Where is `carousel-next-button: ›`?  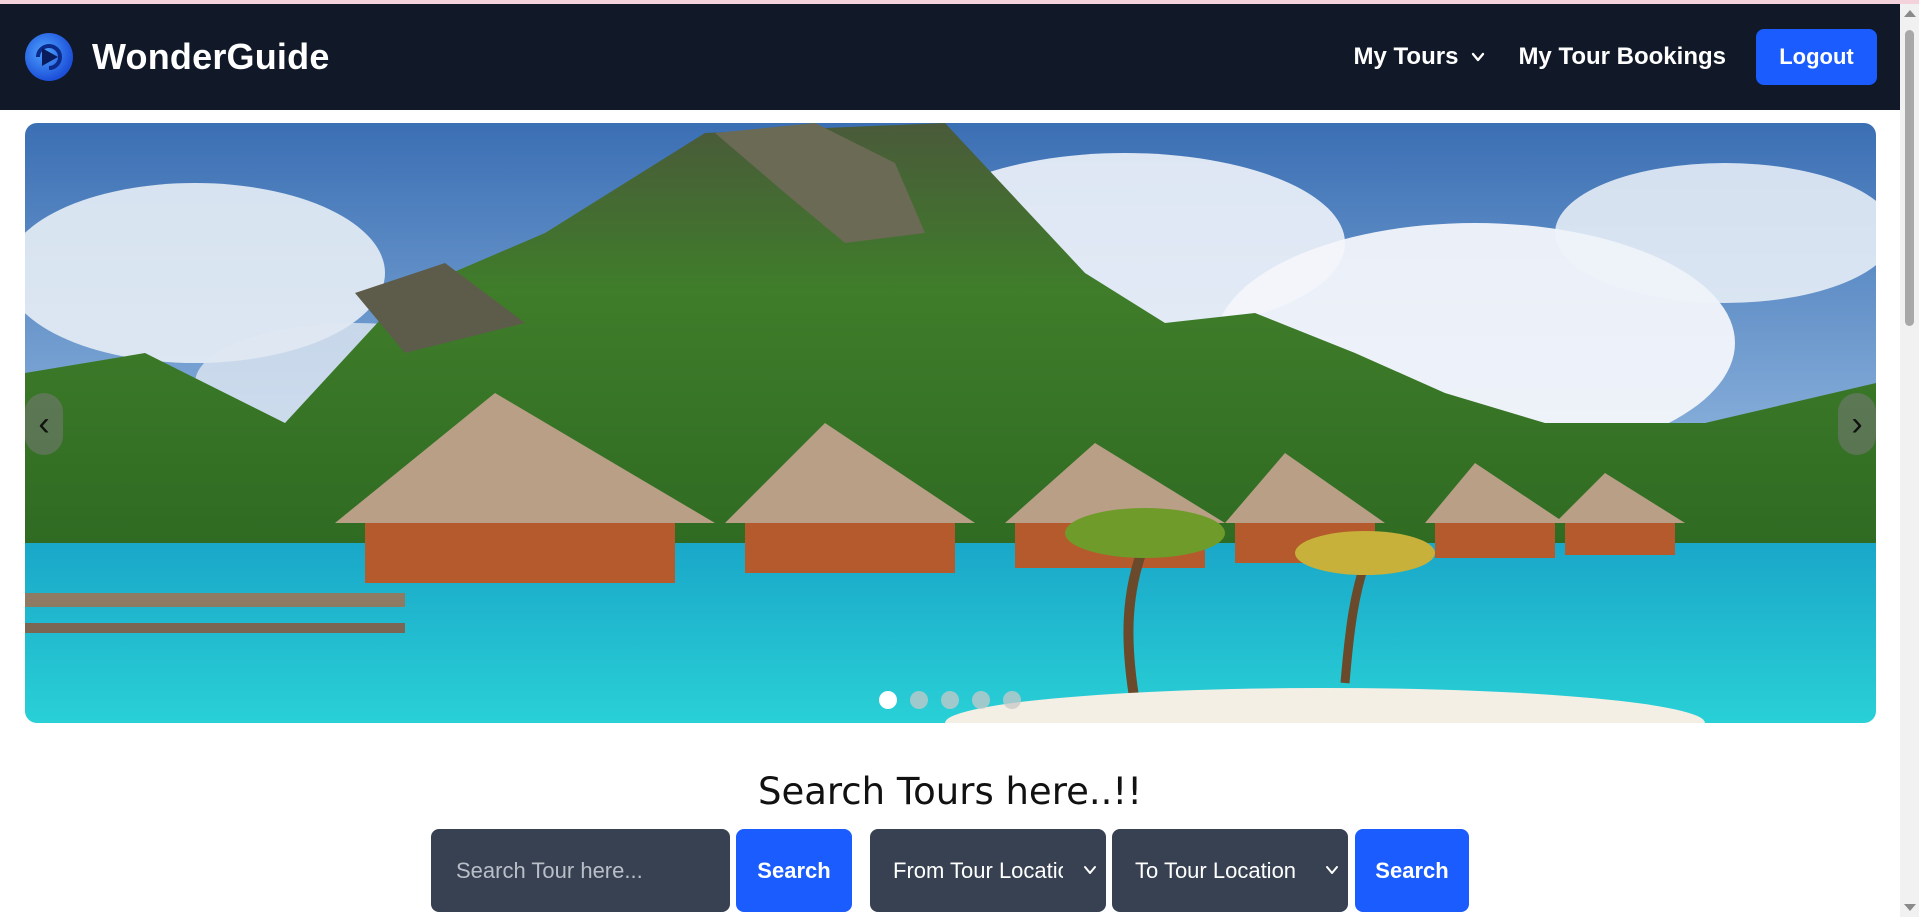
carousel-next-button: › is located at coordinates (1857, 424).